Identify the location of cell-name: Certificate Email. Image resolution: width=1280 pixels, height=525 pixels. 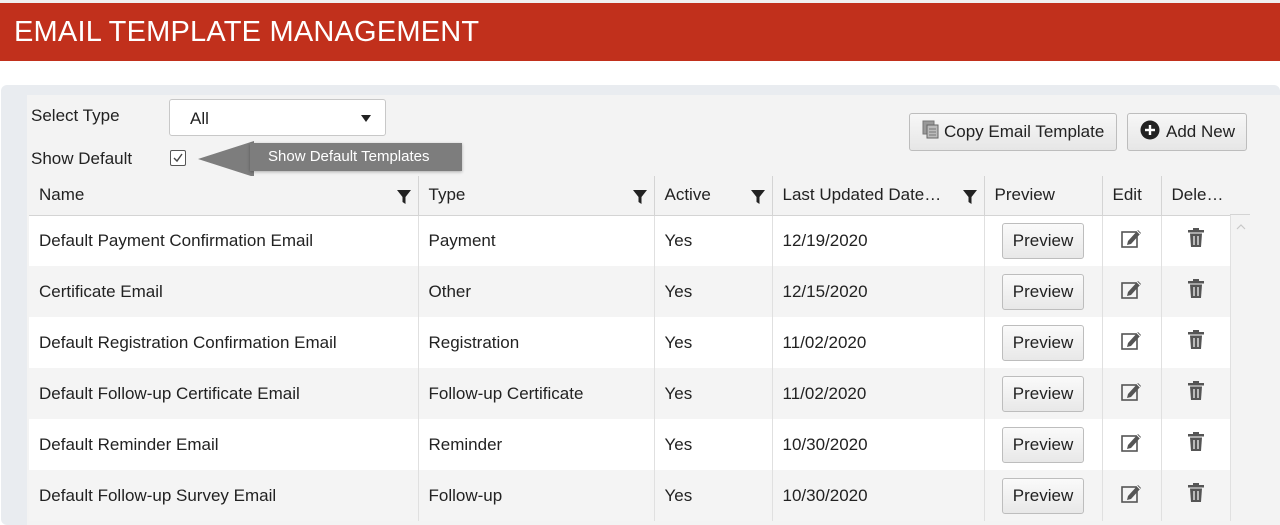
(224, 291).